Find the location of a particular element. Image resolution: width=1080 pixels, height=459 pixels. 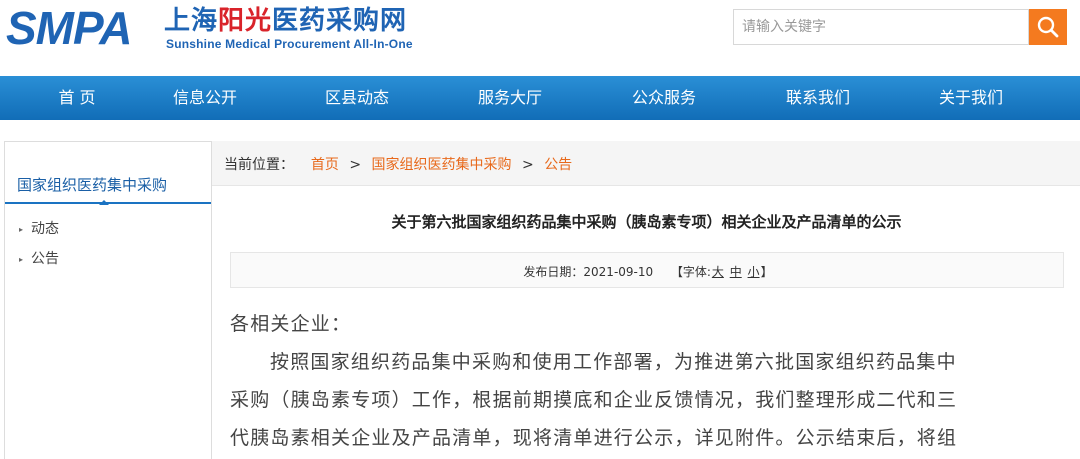

sidebar-item-label: 公告 is located at coordinates (45, 259).